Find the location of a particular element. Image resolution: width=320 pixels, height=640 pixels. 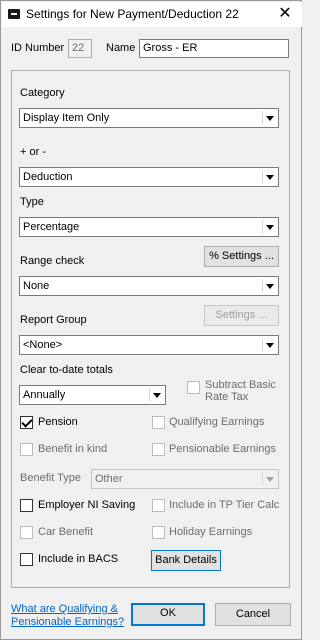

id-number-field: 22 is located at coordinates (80, 48).